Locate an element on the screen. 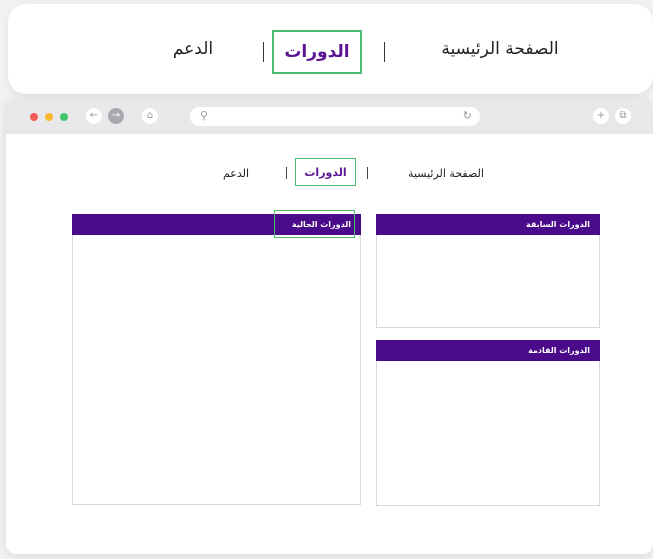  upcoming-courses-header: الدورات القادمة is located at coordinates (488, 350).